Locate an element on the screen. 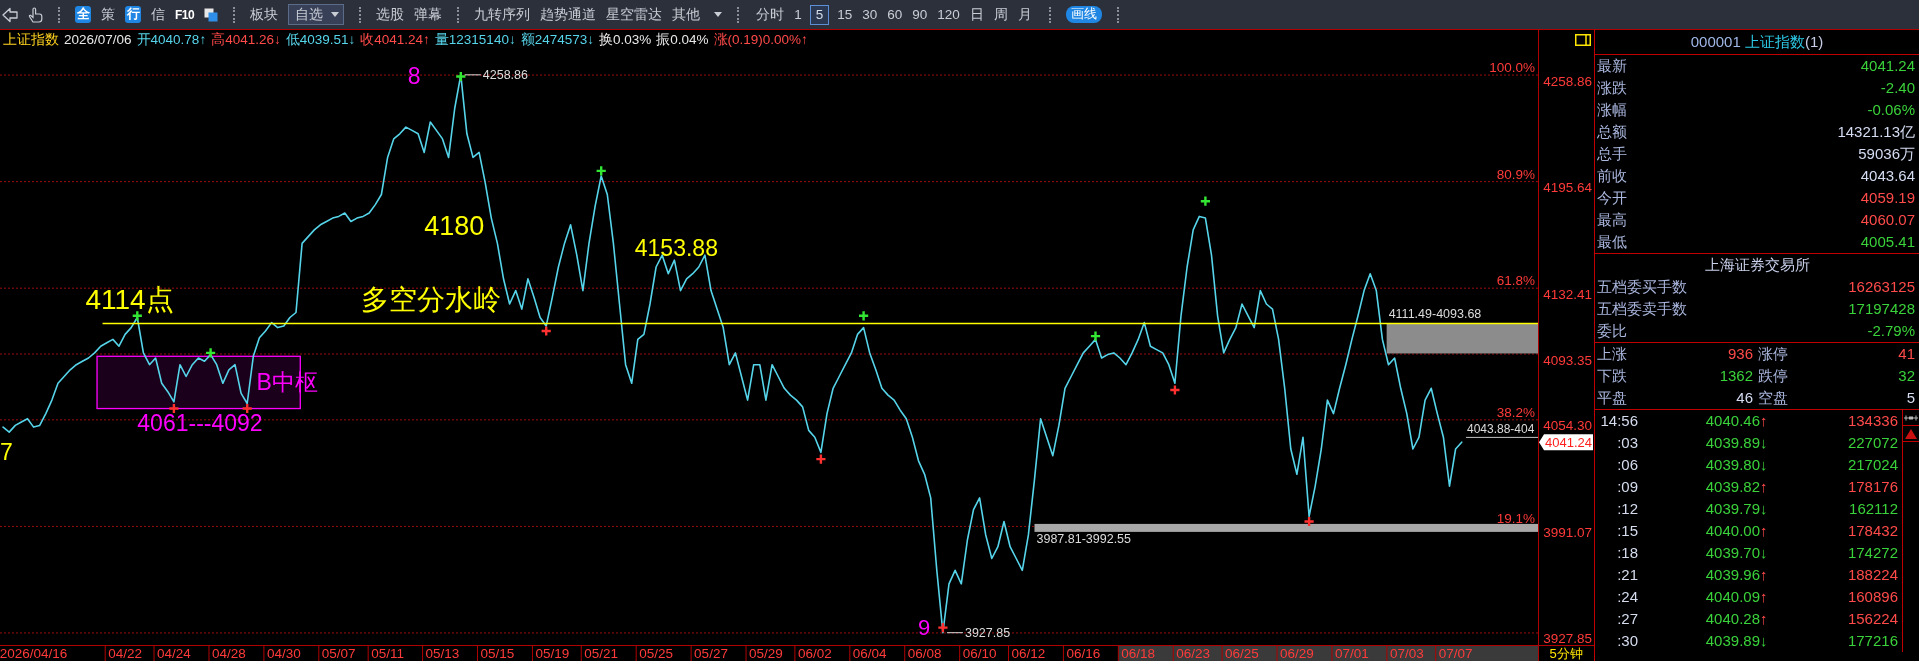 The width and height of the screenshot is (1919, 661). order-value: -2.79% is located at coordinates (1891, 331).